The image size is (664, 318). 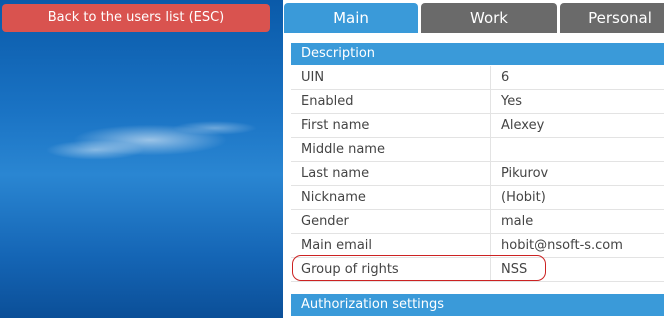 What do you see at coordinates (477, 305) in the screenshot?
I see `section-authorization-header: Authorization settings` at bounding box center [477, 305].